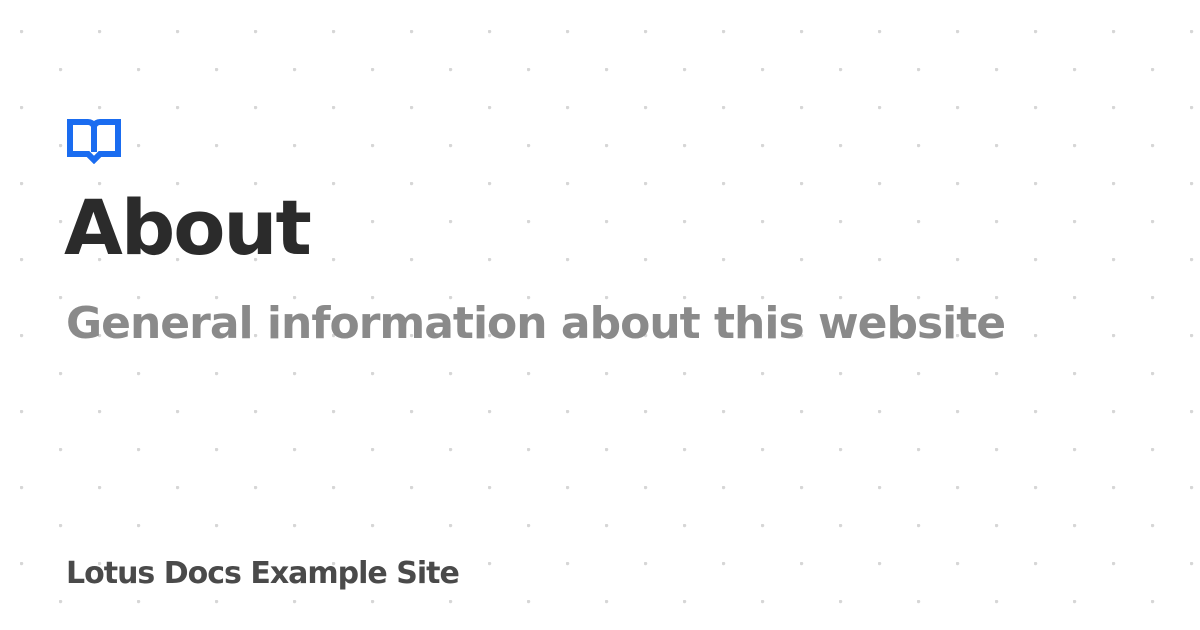 The image size is (1200, 630). What do you see at coordinates (94, 141) in the screenshot?
I see `book-open-icon` at bounding box center [94, 141].